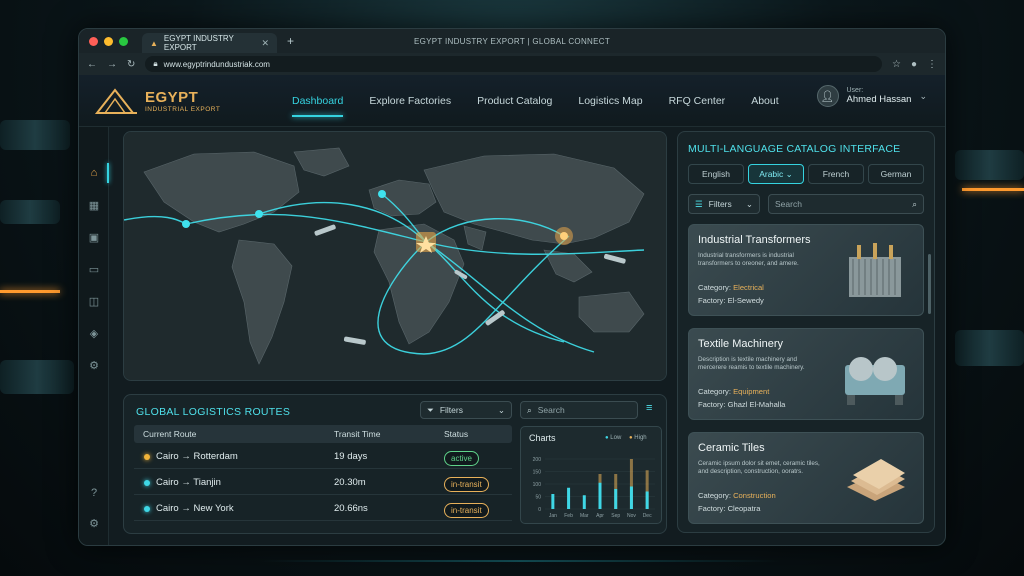  Describe the element at coordinates (94, 269) in the screenshot. I see `wallet-icon: ▭` at that location.